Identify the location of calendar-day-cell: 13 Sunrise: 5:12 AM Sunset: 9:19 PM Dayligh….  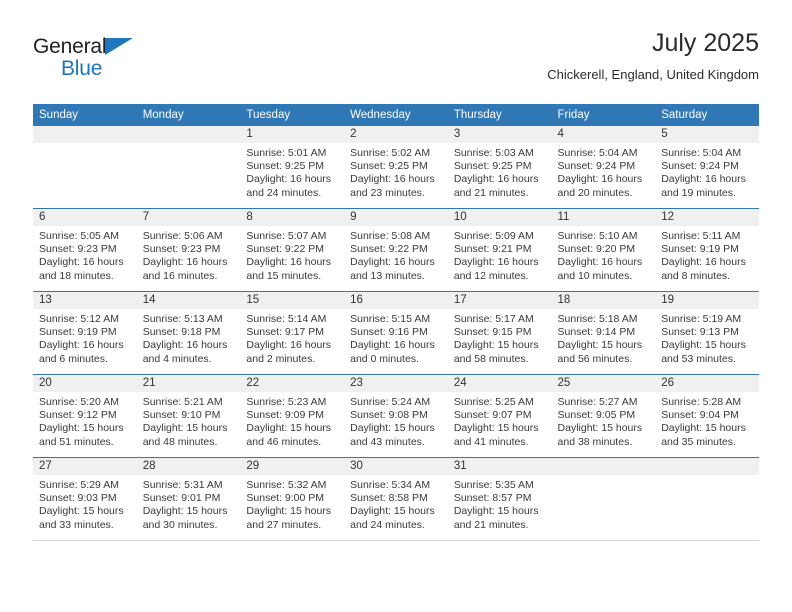
(85, 333).